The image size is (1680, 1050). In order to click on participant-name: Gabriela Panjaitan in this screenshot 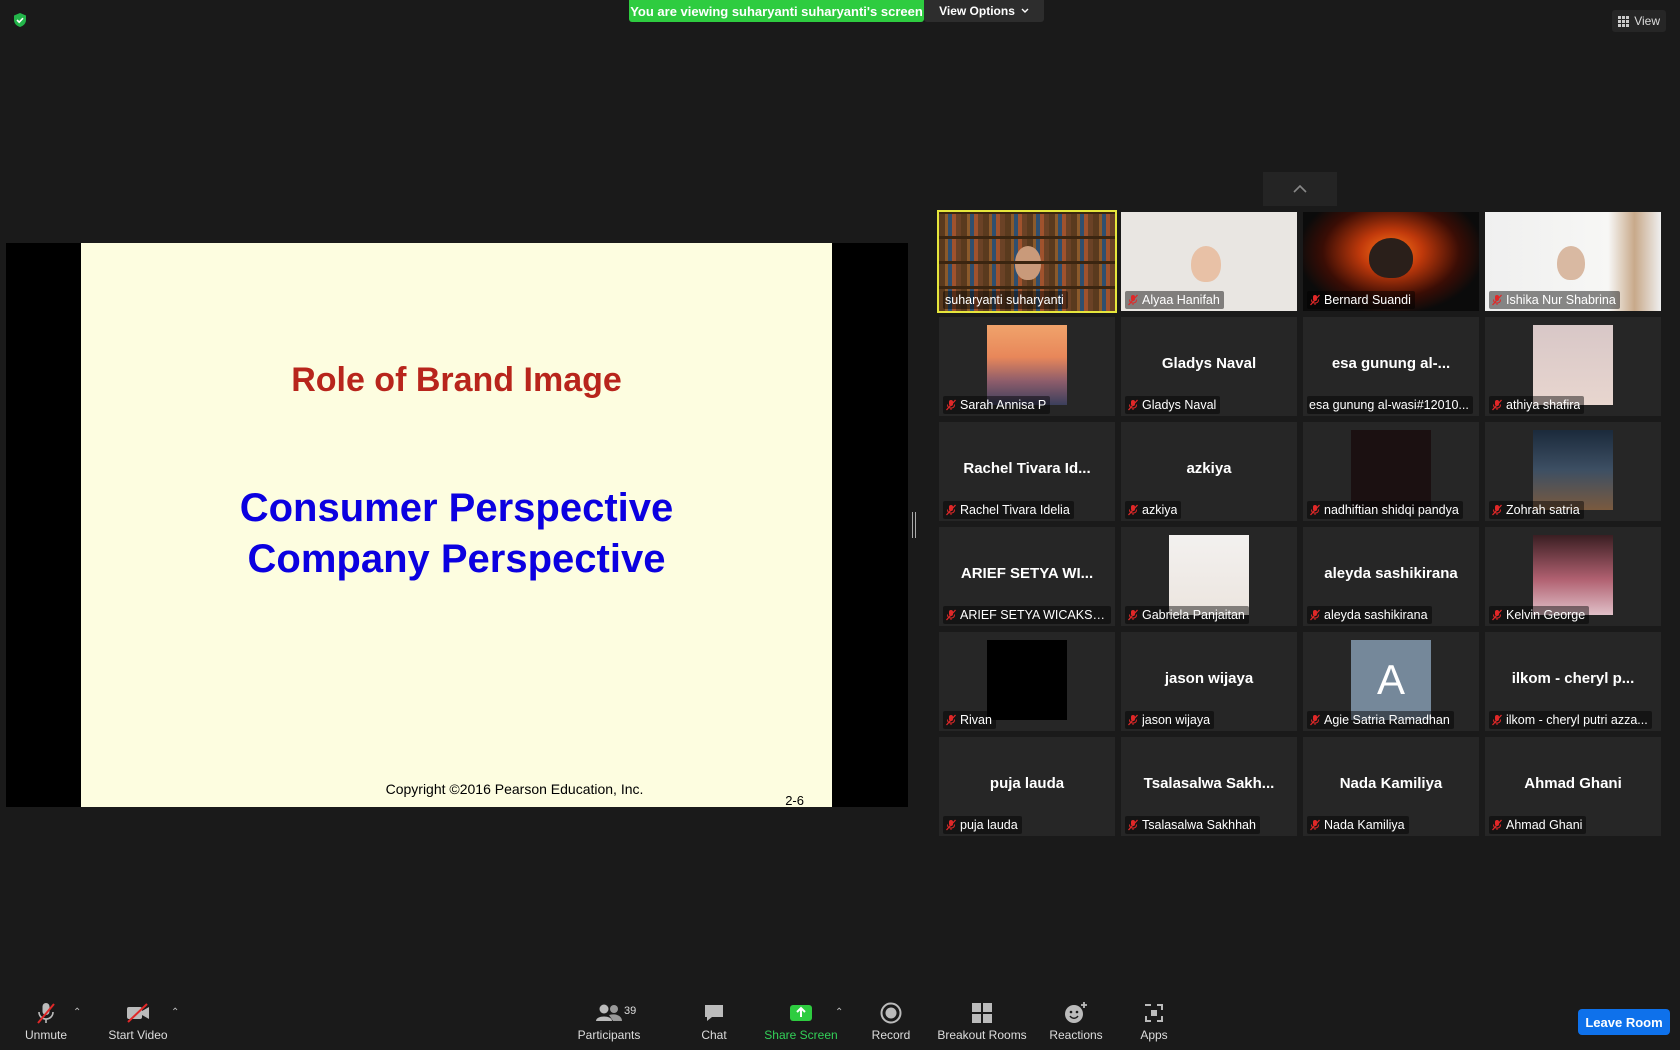, I will do `click(1193, 615)`.